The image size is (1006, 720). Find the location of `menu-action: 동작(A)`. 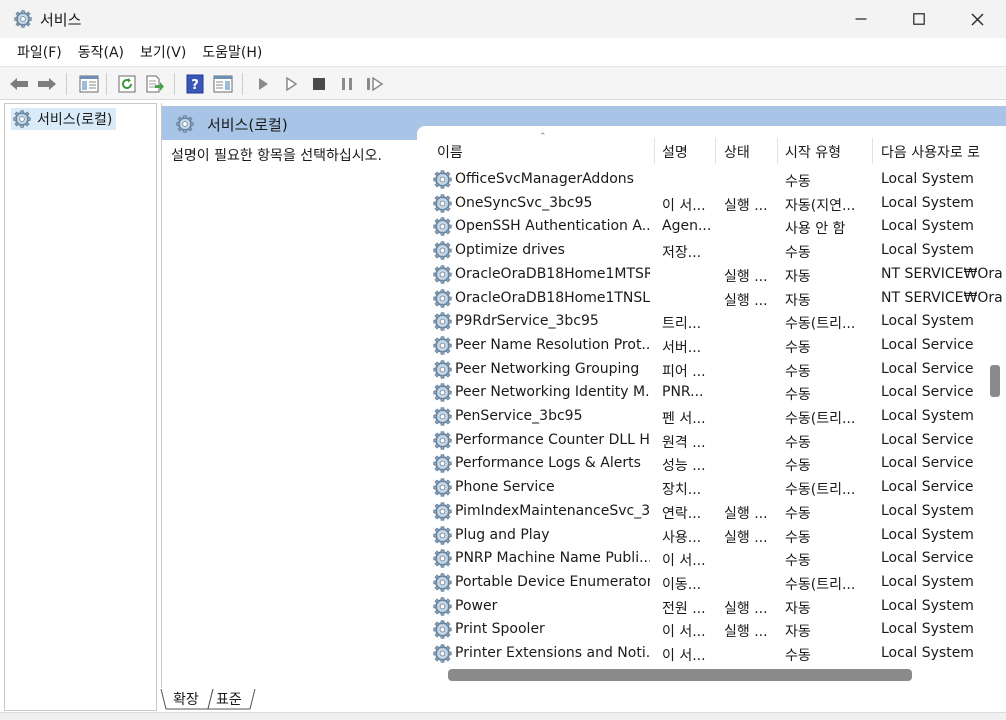

menu-action: 동작(A) is located at coordinates (101, 52).